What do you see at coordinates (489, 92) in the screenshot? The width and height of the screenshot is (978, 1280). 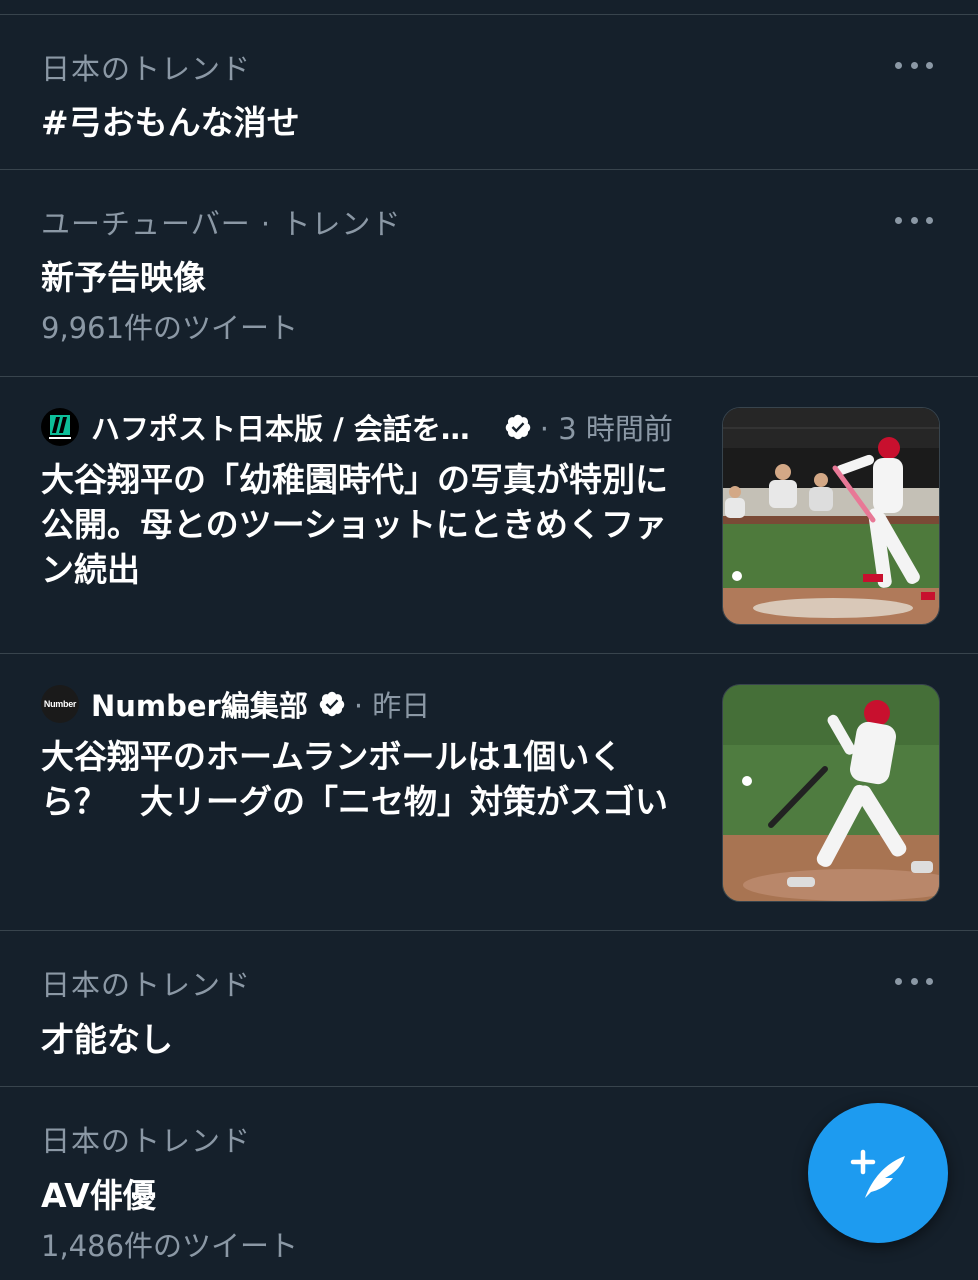 I see `trend-item: 日本のトレンド #弓おもんな消せ` at bounding box center [489, 92].